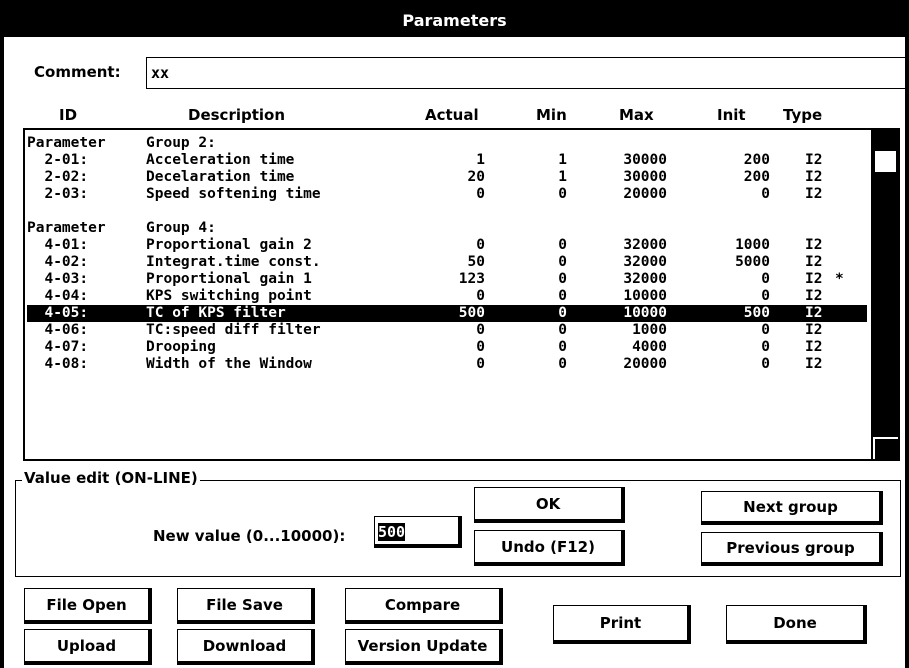 The width and height of the screenshot is (909, 668). I want to click on ok-button: OK, so click(549, 505).